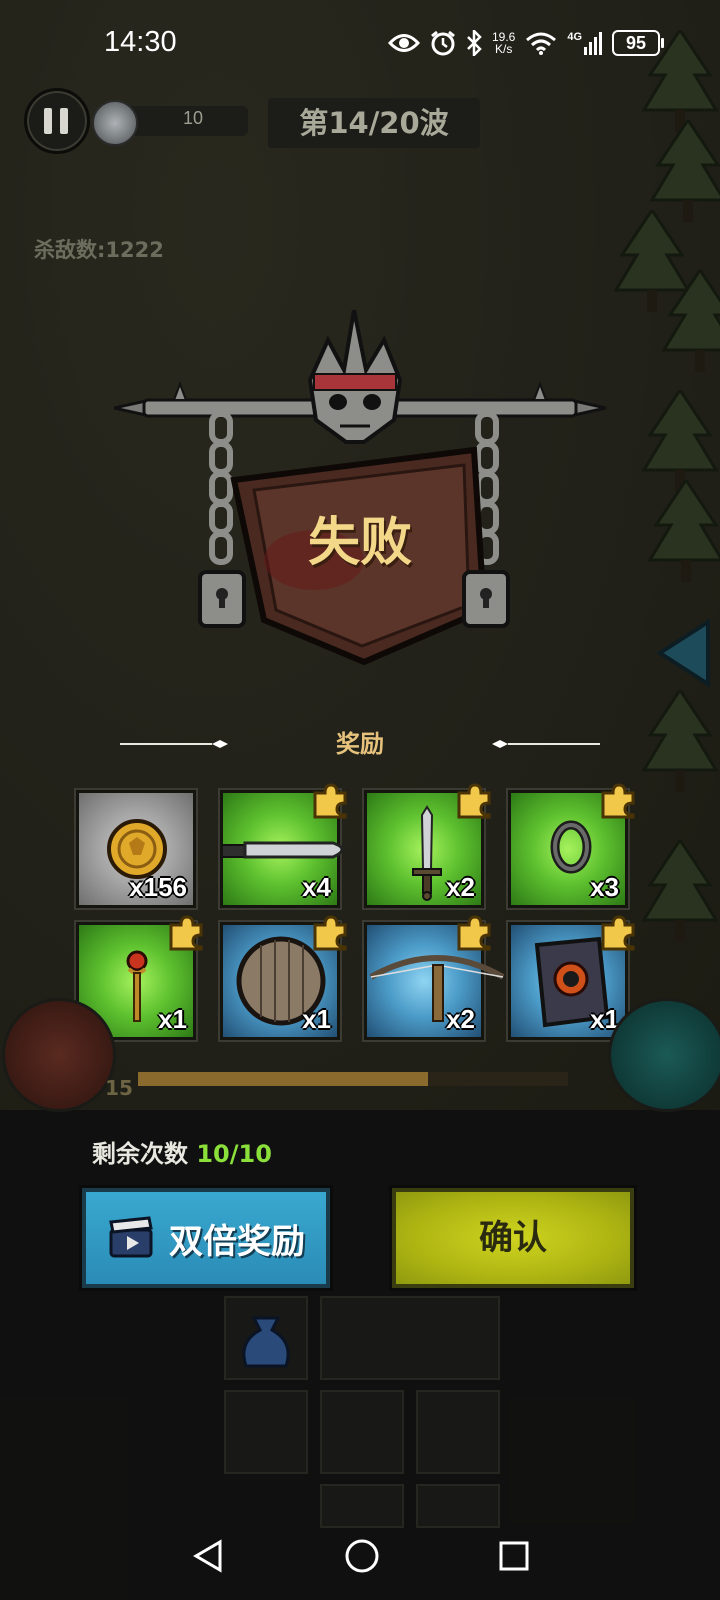  What do you see at coordinates (207, 1558) in the screenshot?
I see `back-icon` at bounding box center [207, 1558].